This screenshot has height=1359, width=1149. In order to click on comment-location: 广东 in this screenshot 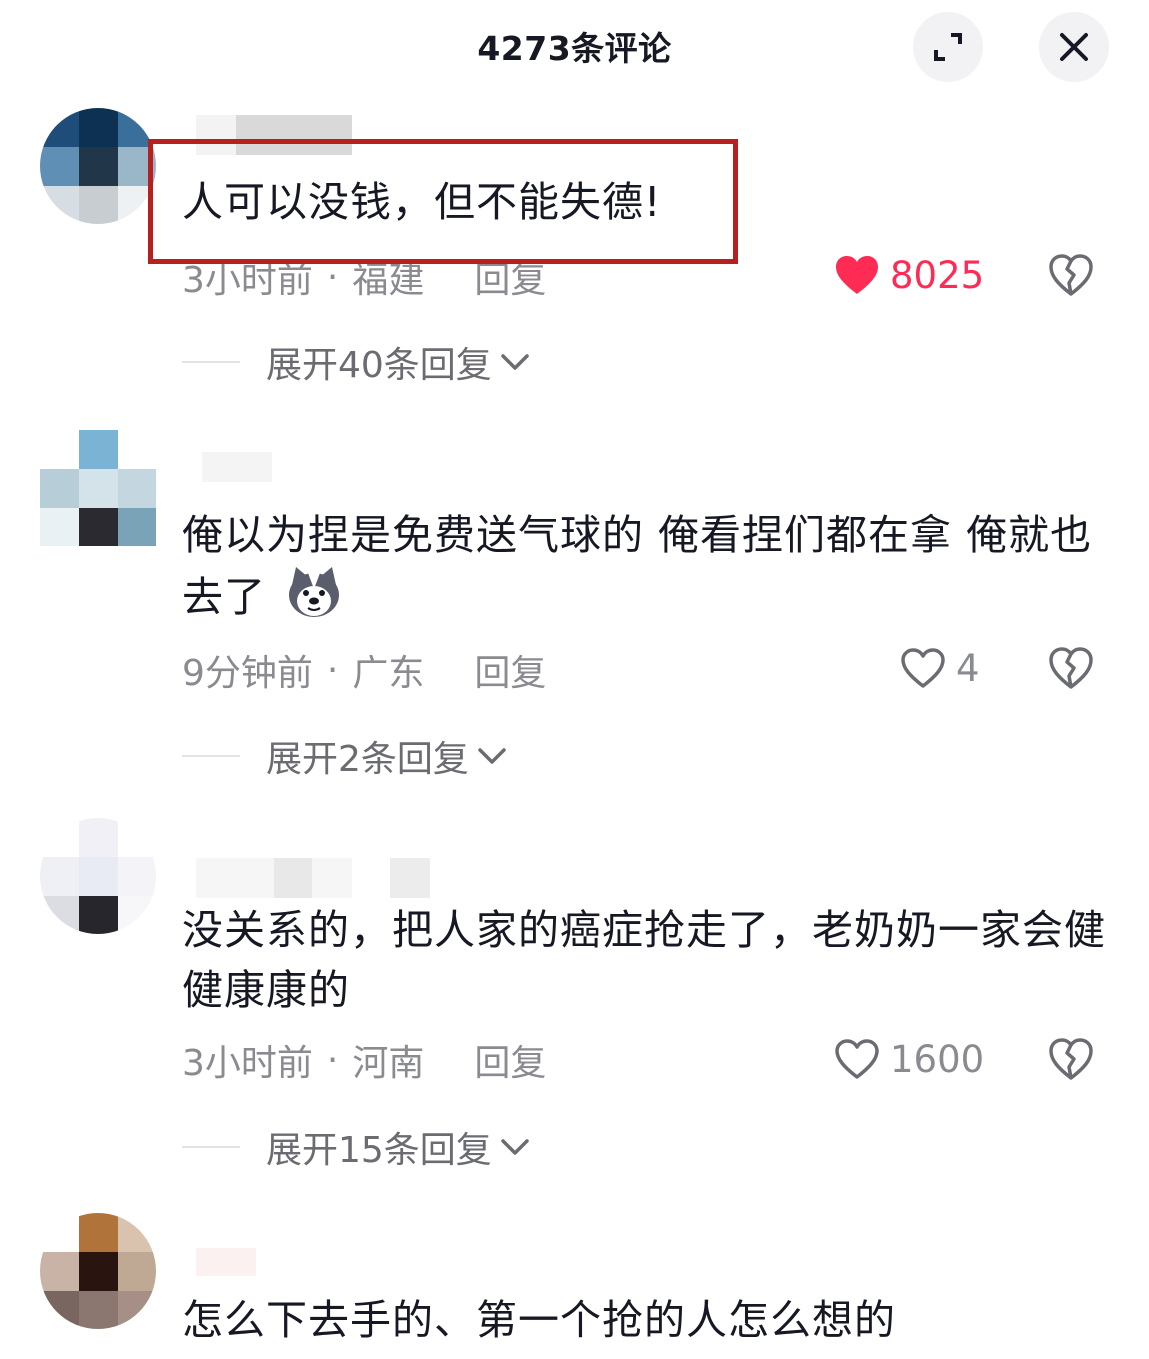, I will do `click(388, 673)`.